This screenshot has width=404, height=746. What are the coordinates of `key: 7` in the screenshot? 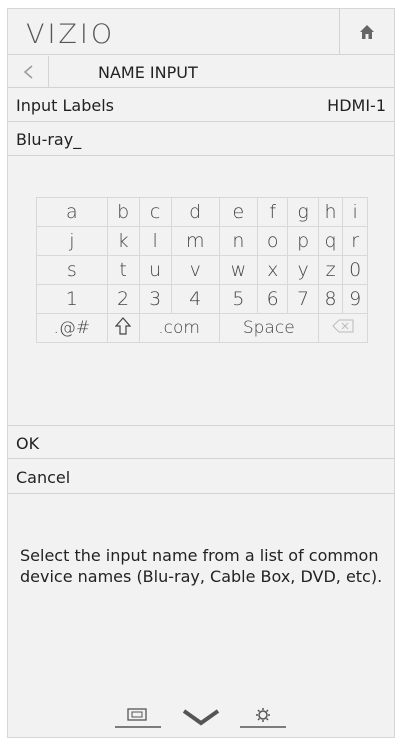 It's located at (303, 299).